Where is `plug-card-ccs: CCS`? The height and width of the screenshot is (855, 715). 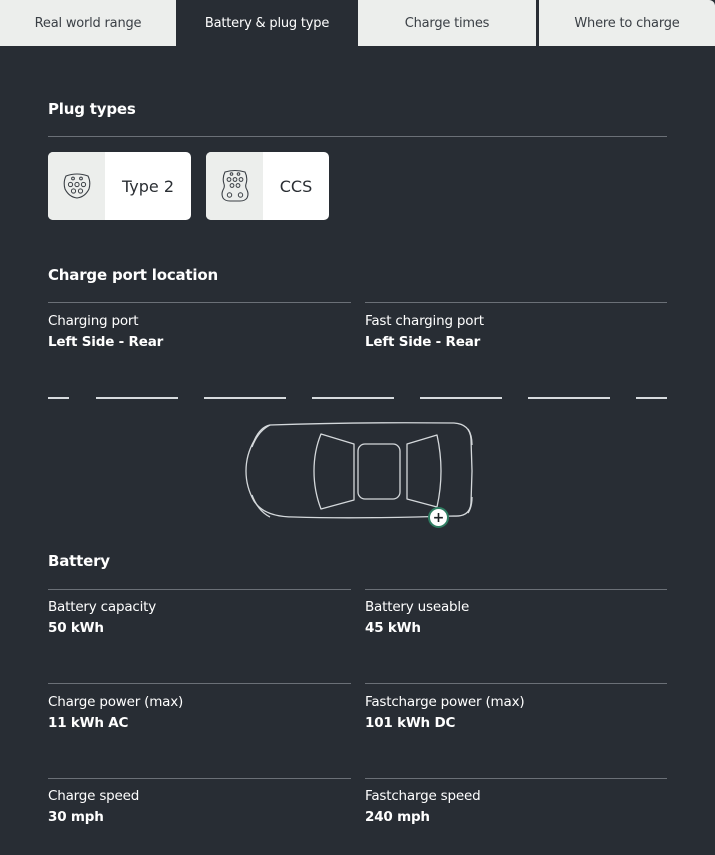 plug-card-ccs: CCS is located at coordinates (267, 186).